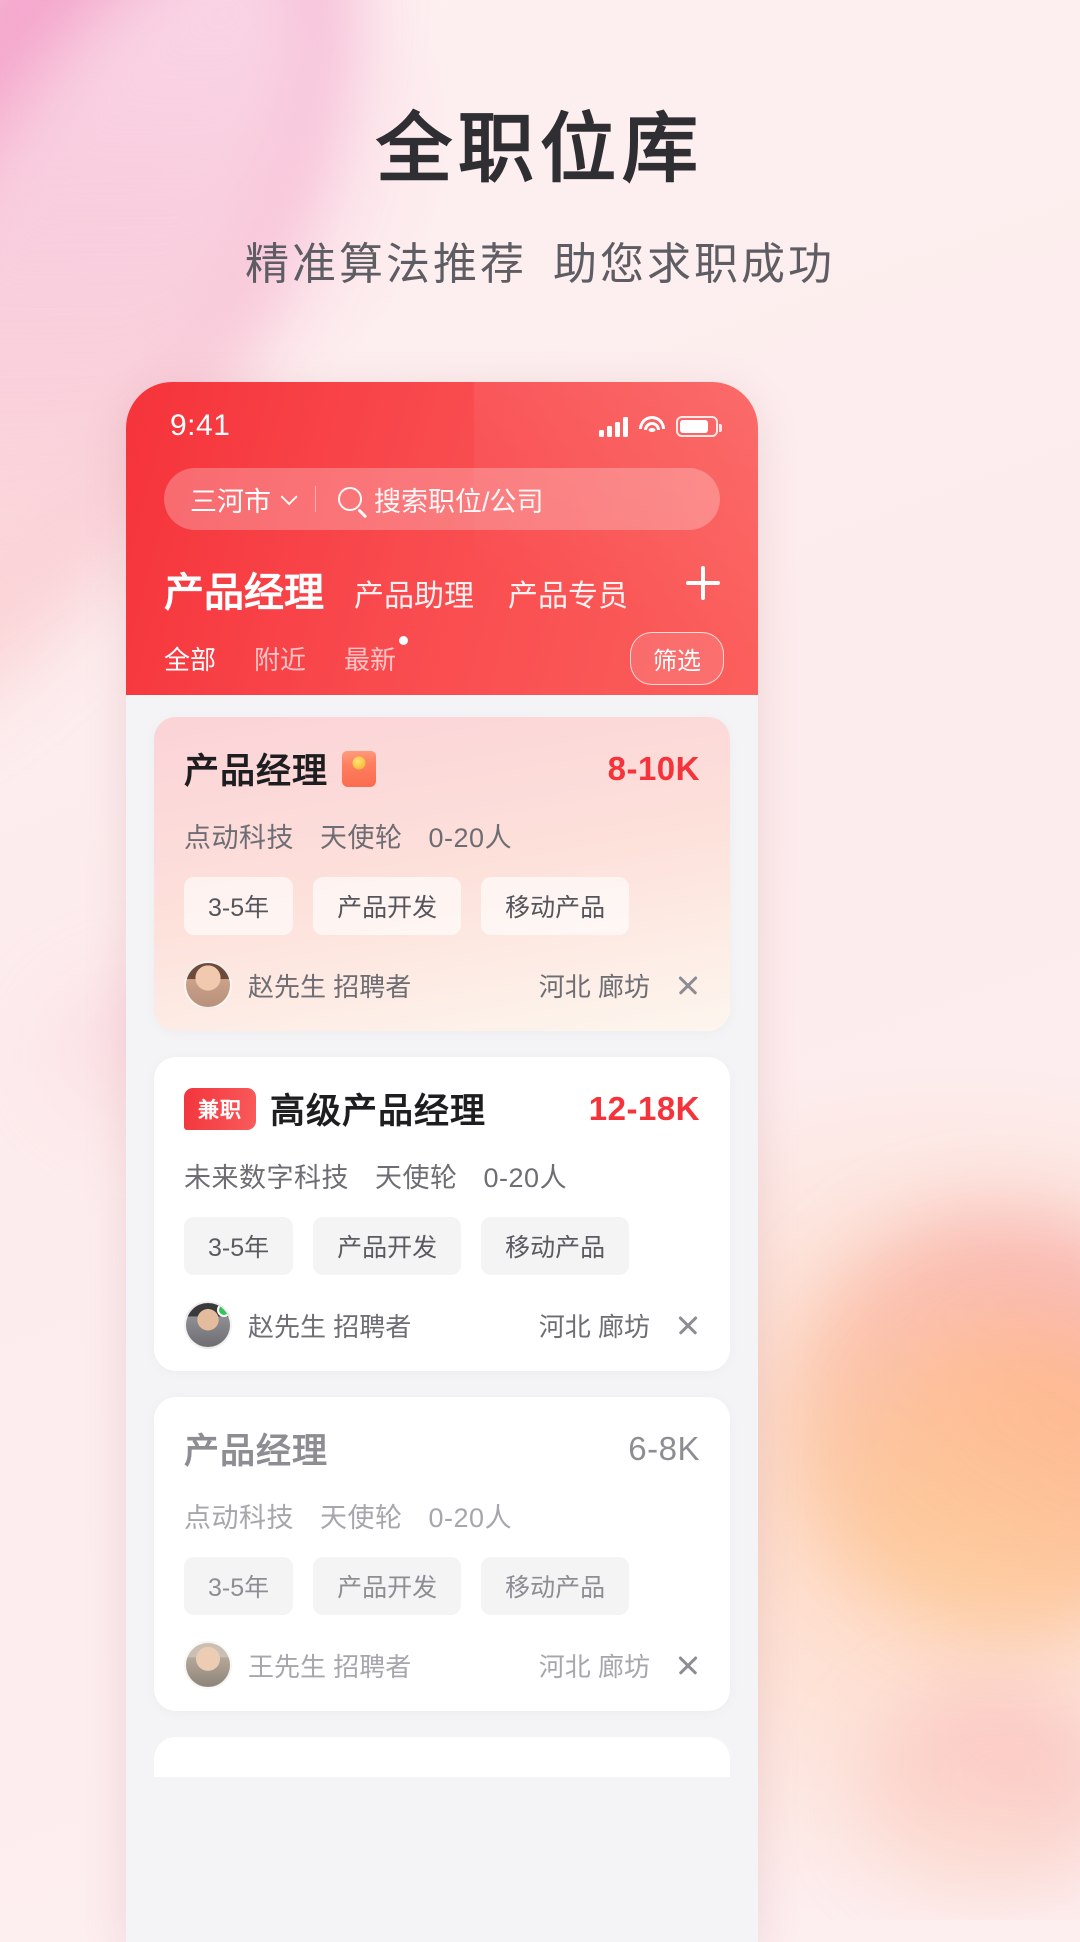  I want to click on search-row: 三河市 搜索职位/公司, so click(442, 493).